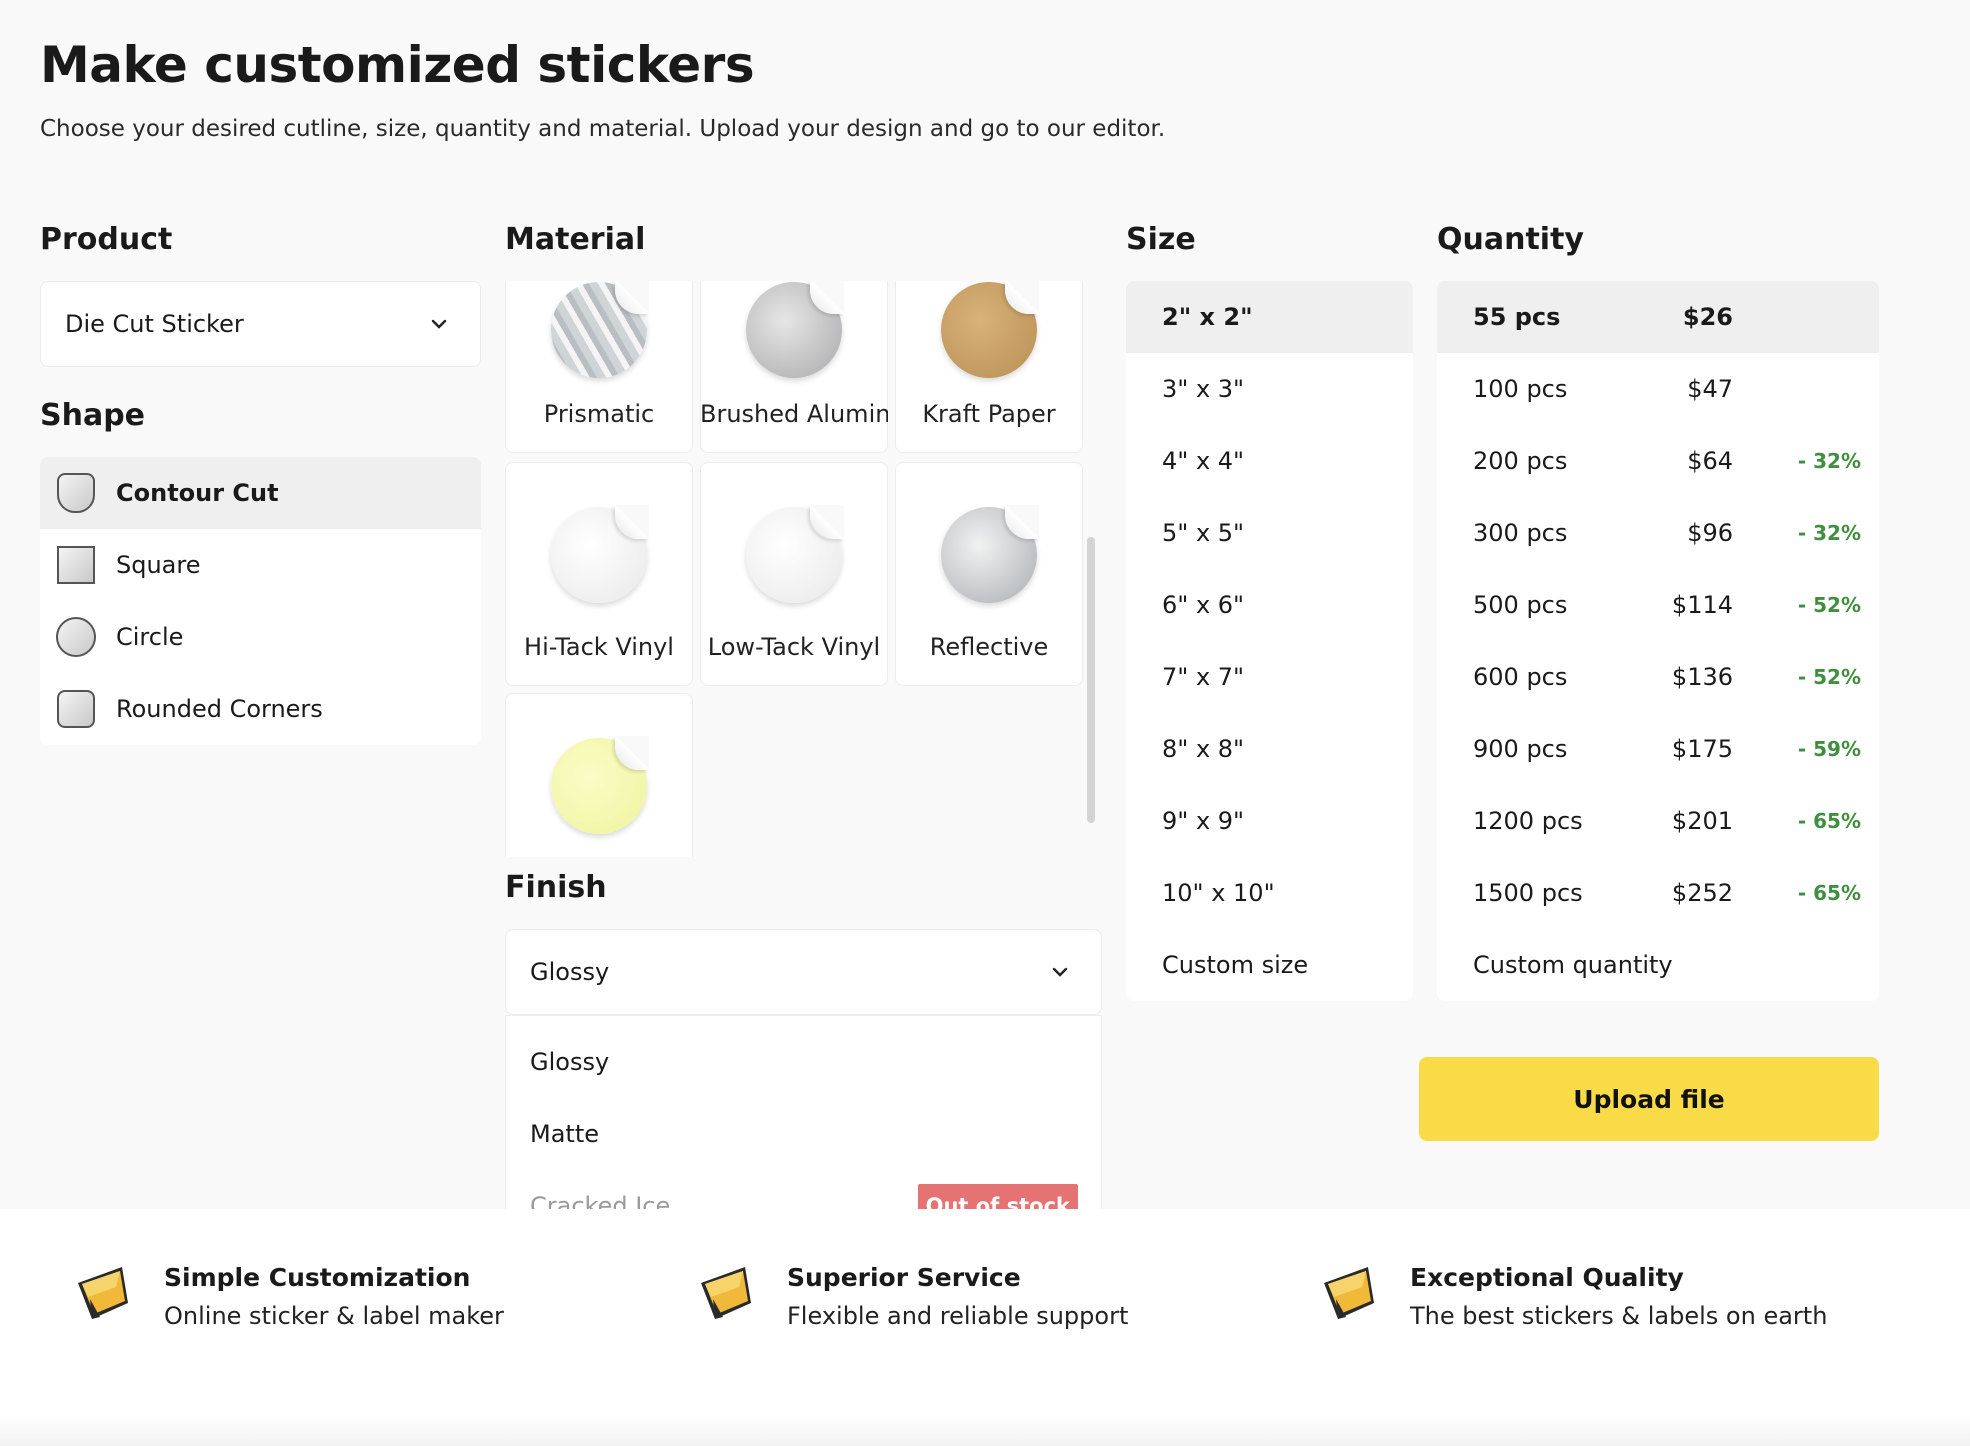  Describe the element at coordinates (1520, 533) in the screenshot. I see `quantity-pcs: 300 pcs` at that location.